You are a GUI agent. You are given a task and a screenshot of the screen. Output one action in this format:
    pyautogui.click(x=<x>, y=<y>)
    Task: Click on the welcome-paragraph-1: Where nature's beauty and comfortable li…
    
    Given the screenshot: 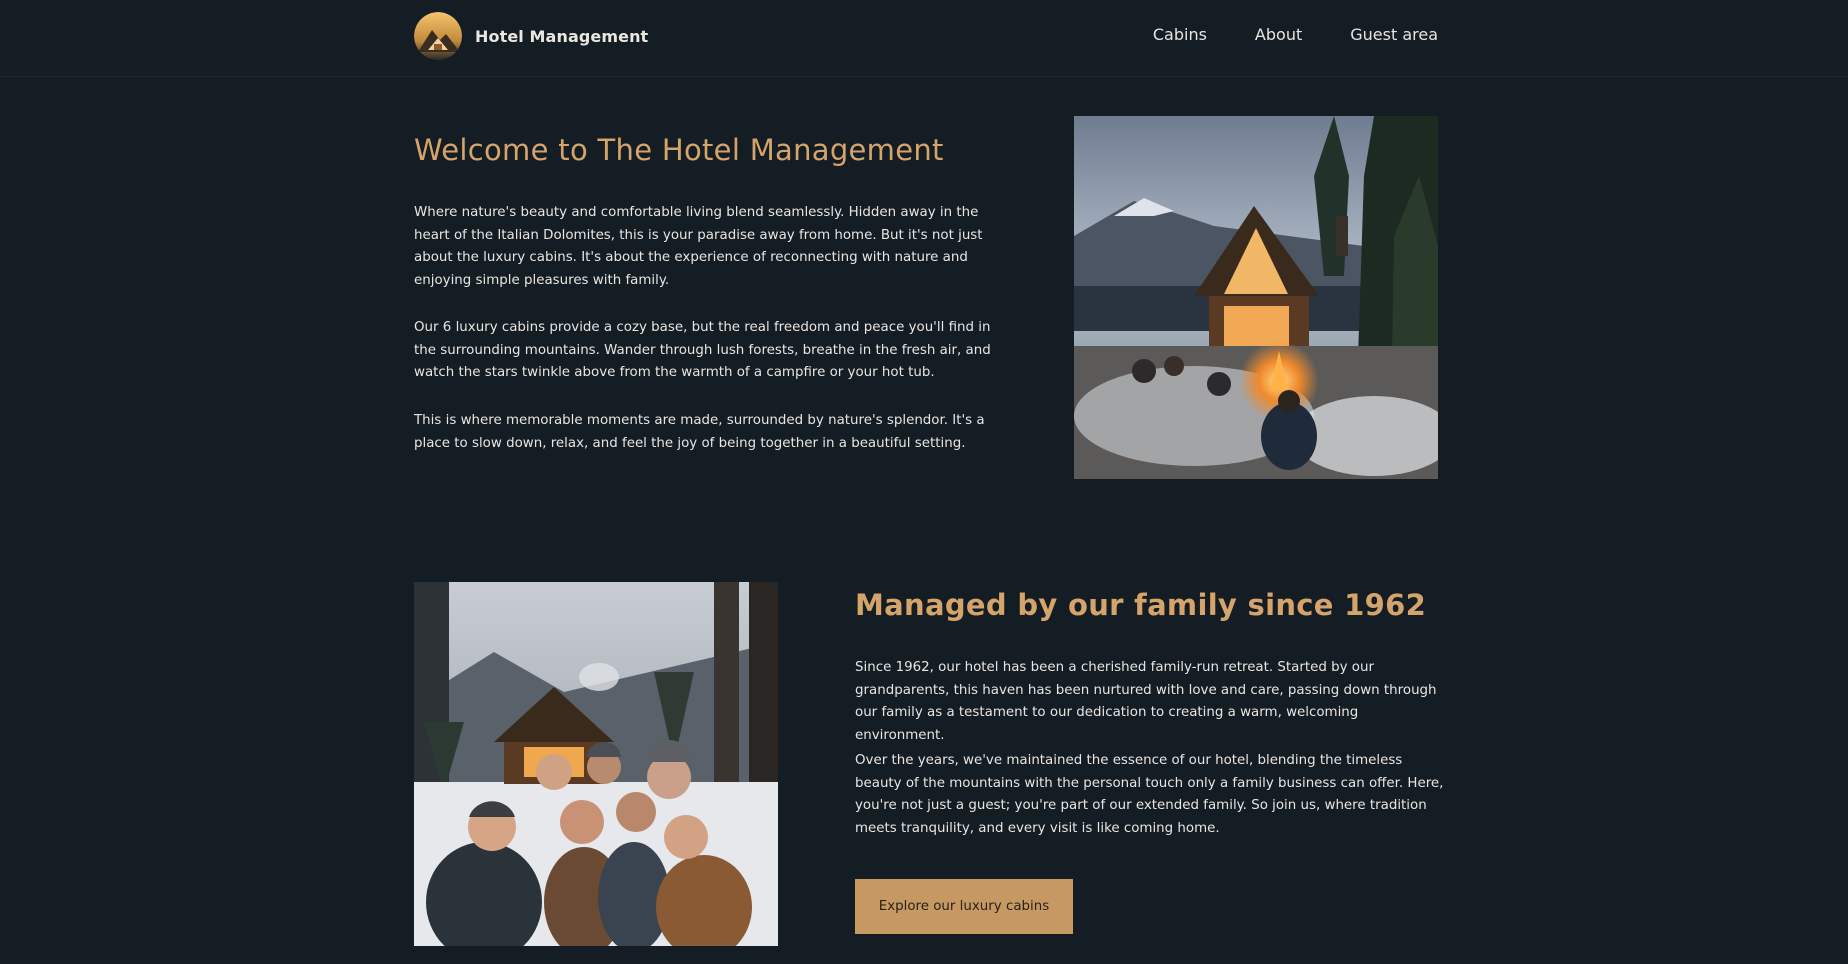 What is the action you would take?
    pyautogui.click(x=698, y=246)
    